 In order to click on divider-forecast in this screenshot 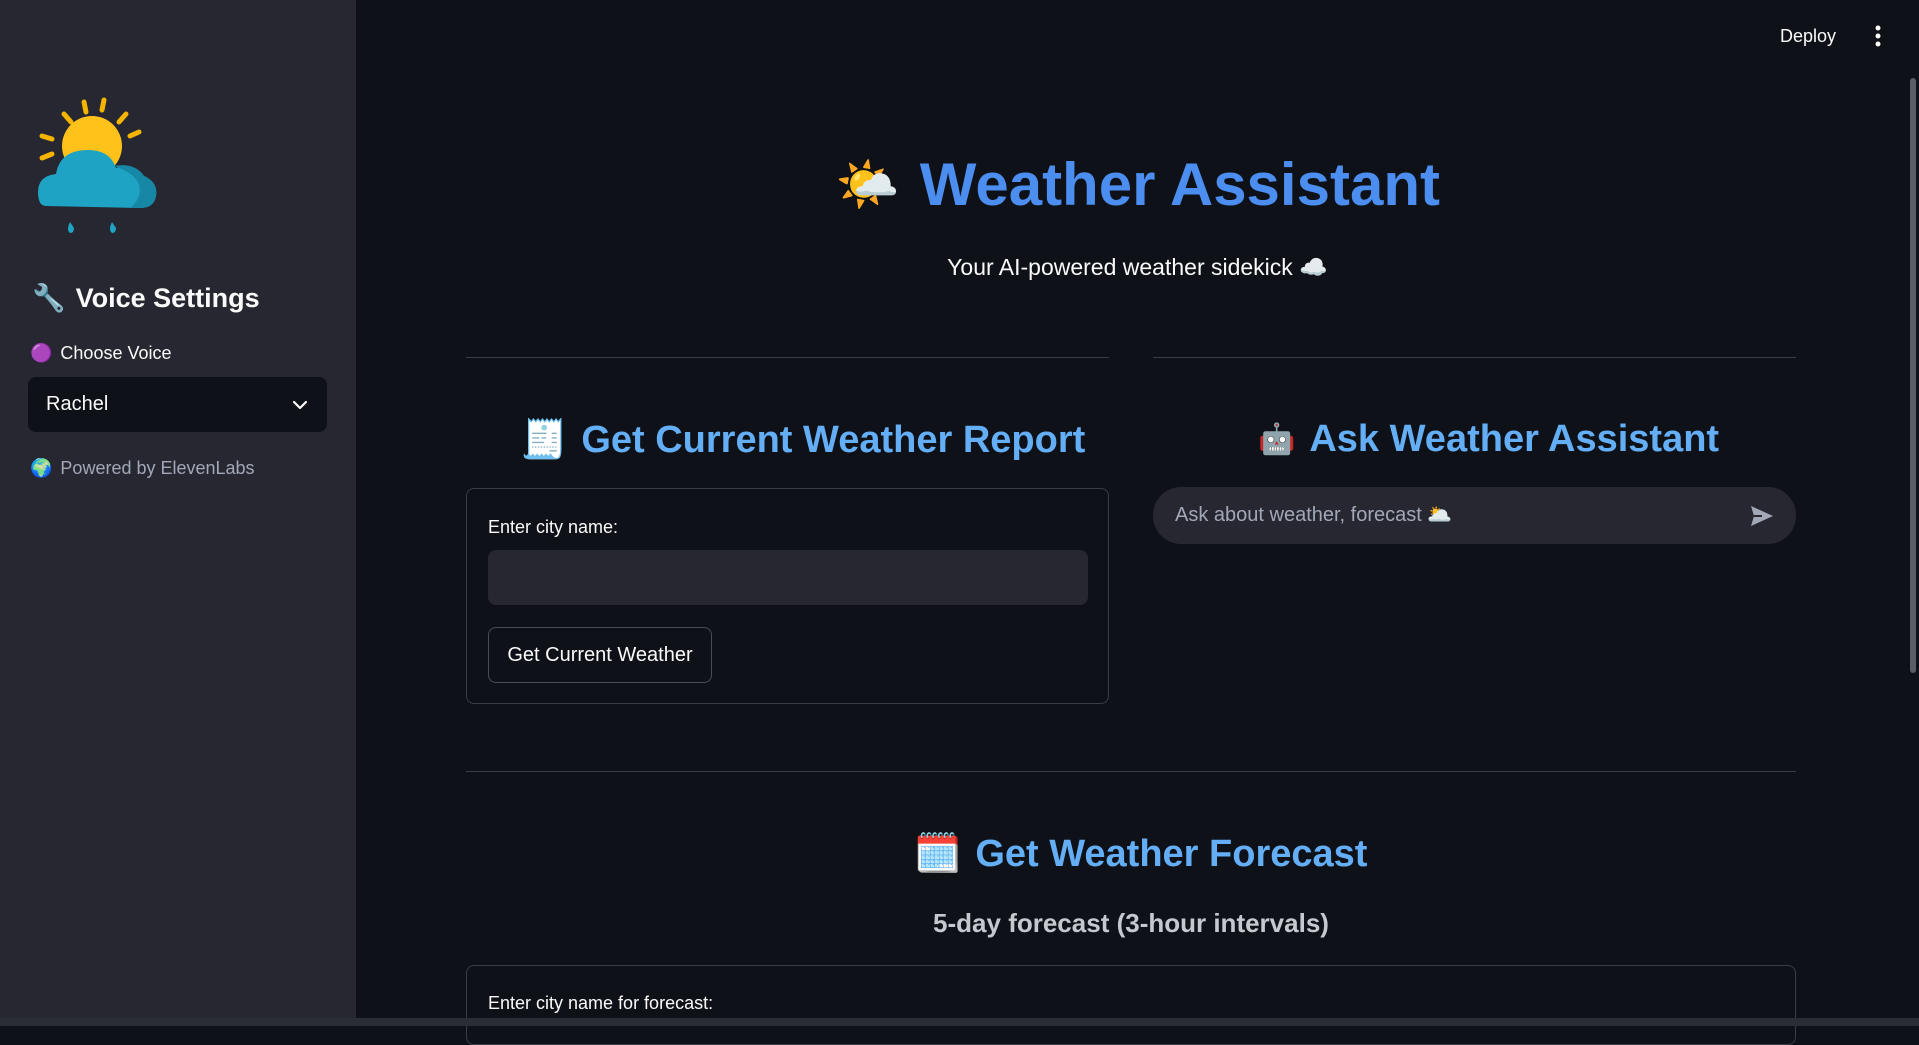, I will do `click(1131, 771)`.